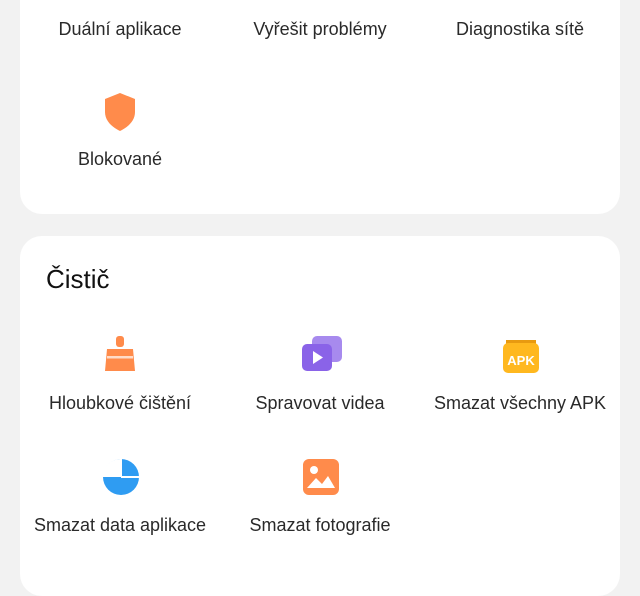 The image size is (640, 596). What do you see at coordinates (521, 360) in the screenshot?
I see `apk-badge-text: APK` at bounding box center [521, 360].